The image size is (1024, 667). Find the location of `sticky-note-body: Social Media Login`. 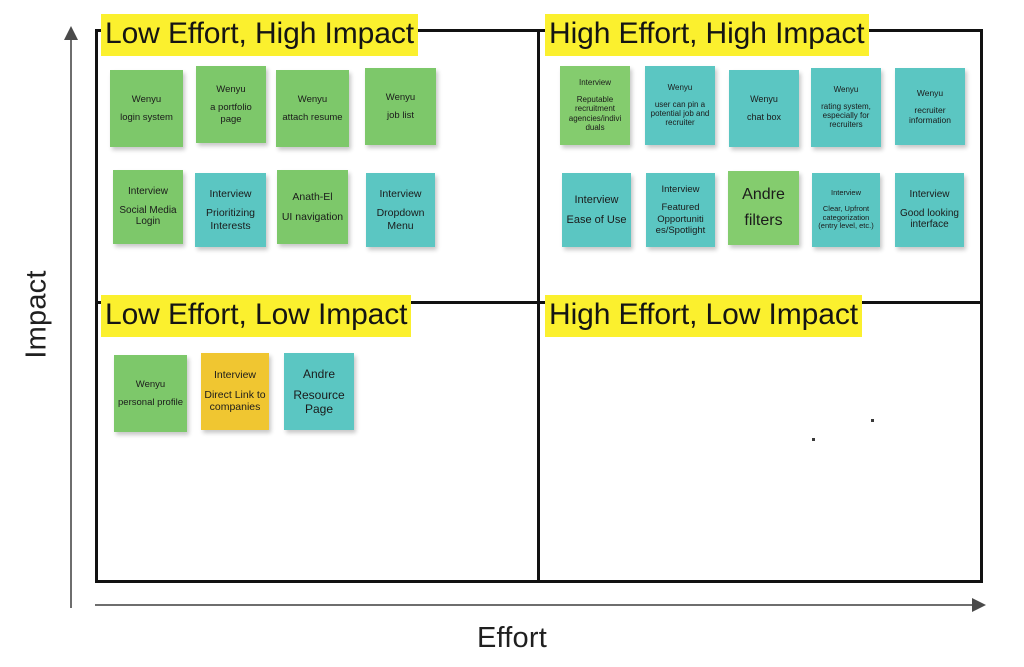

sticky-note-body: Social Media Login is located at coordinates (148, 216).